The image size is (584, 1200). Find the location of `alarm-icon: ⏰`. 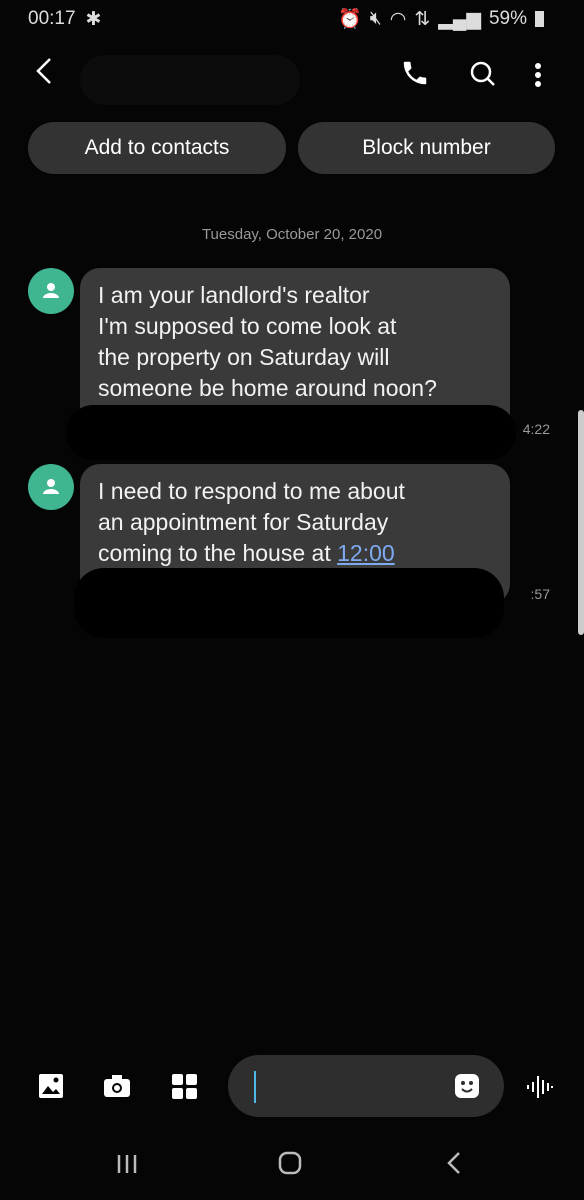

alarm-icon: ⏰ is located at coordinates (350, 19).